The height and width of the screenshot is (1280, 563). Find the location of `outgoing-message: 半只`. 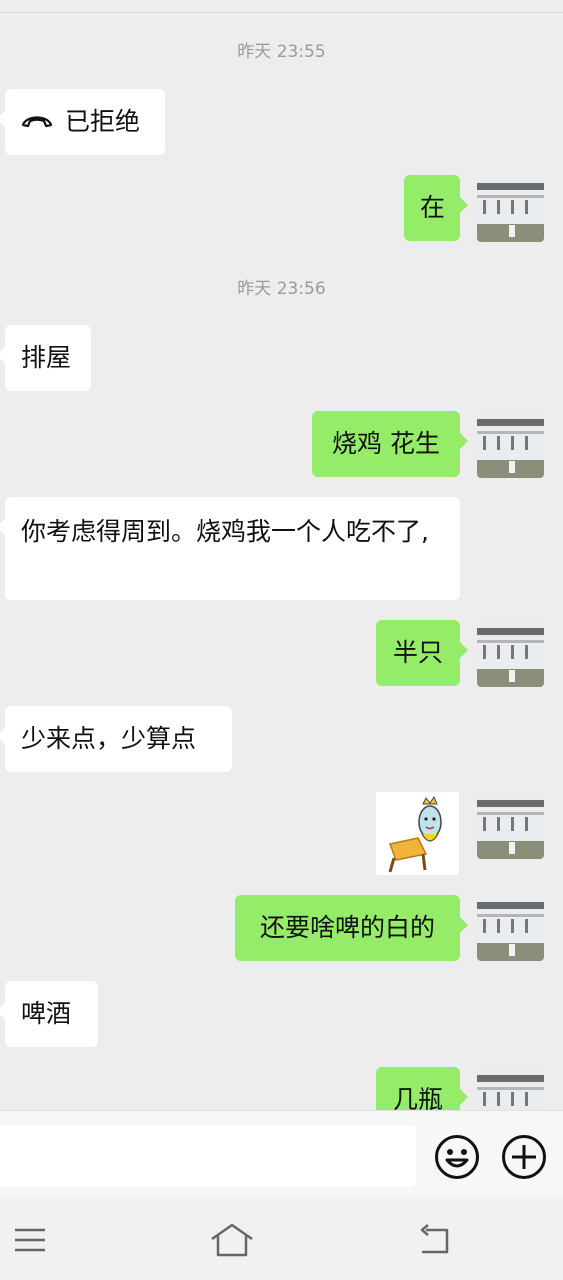

outgoing-message: 半只 is located at coordinates (422, 653).